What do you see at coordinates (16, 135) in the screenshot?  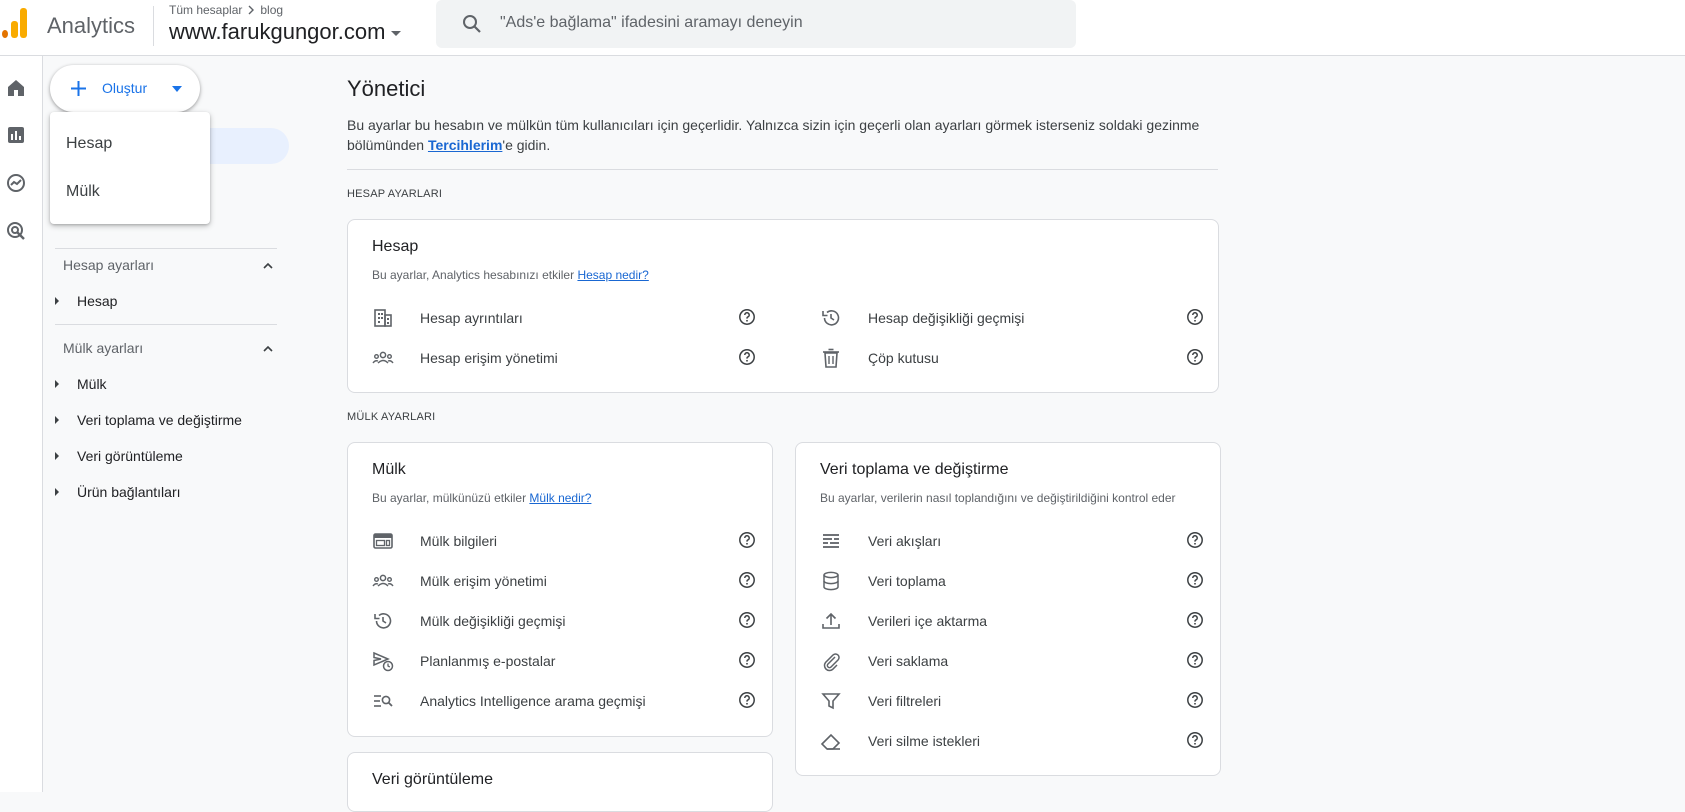 I see `reports-icon` at bounding box center [16, 135].